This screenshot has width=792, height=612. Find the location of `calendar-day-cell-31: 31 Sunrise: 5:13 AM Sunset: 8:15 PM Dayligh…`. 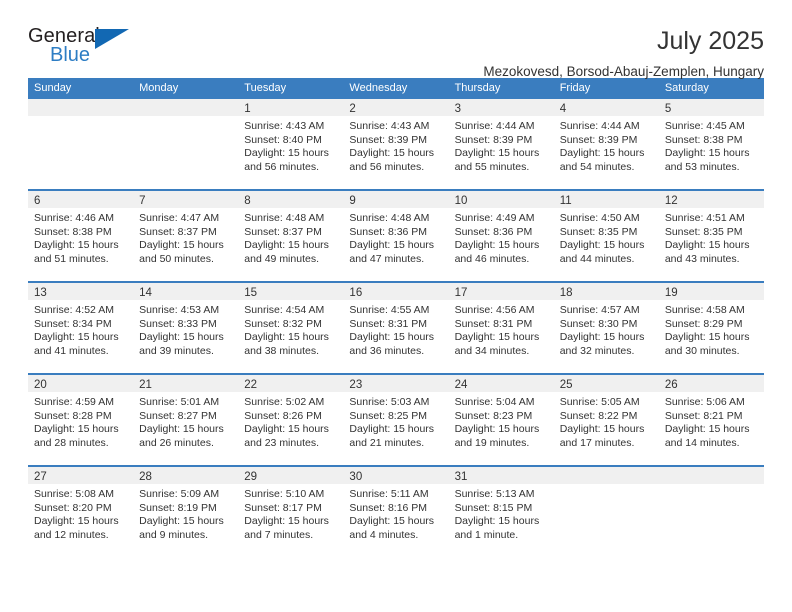

calendar-day-cell-31: 31 Sunrise: 5:13 AM Sunset: 8:15 PM Dayligh… is located at coordinates (501, 512).